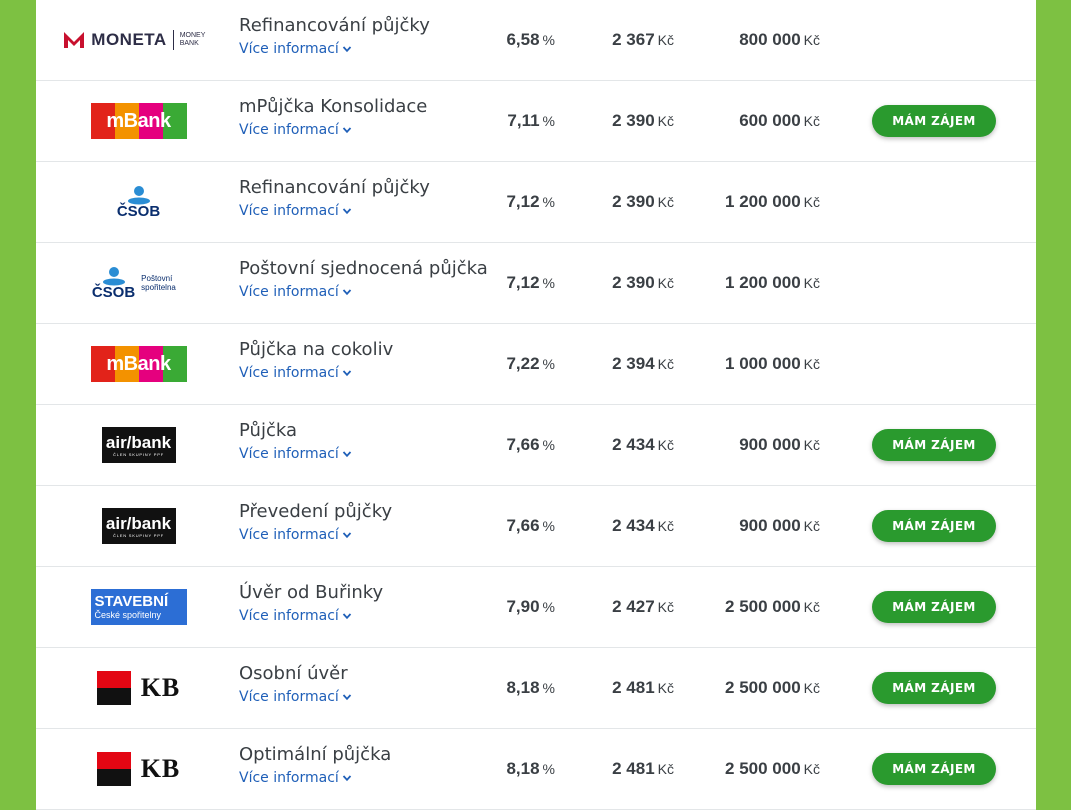 This screenshot has height=810, width=1071. What do you see at coordinates (333, 106) in the screenshot?
I see `product-name: mPůjčka Konsolidace` at bounding box center [333, 106].